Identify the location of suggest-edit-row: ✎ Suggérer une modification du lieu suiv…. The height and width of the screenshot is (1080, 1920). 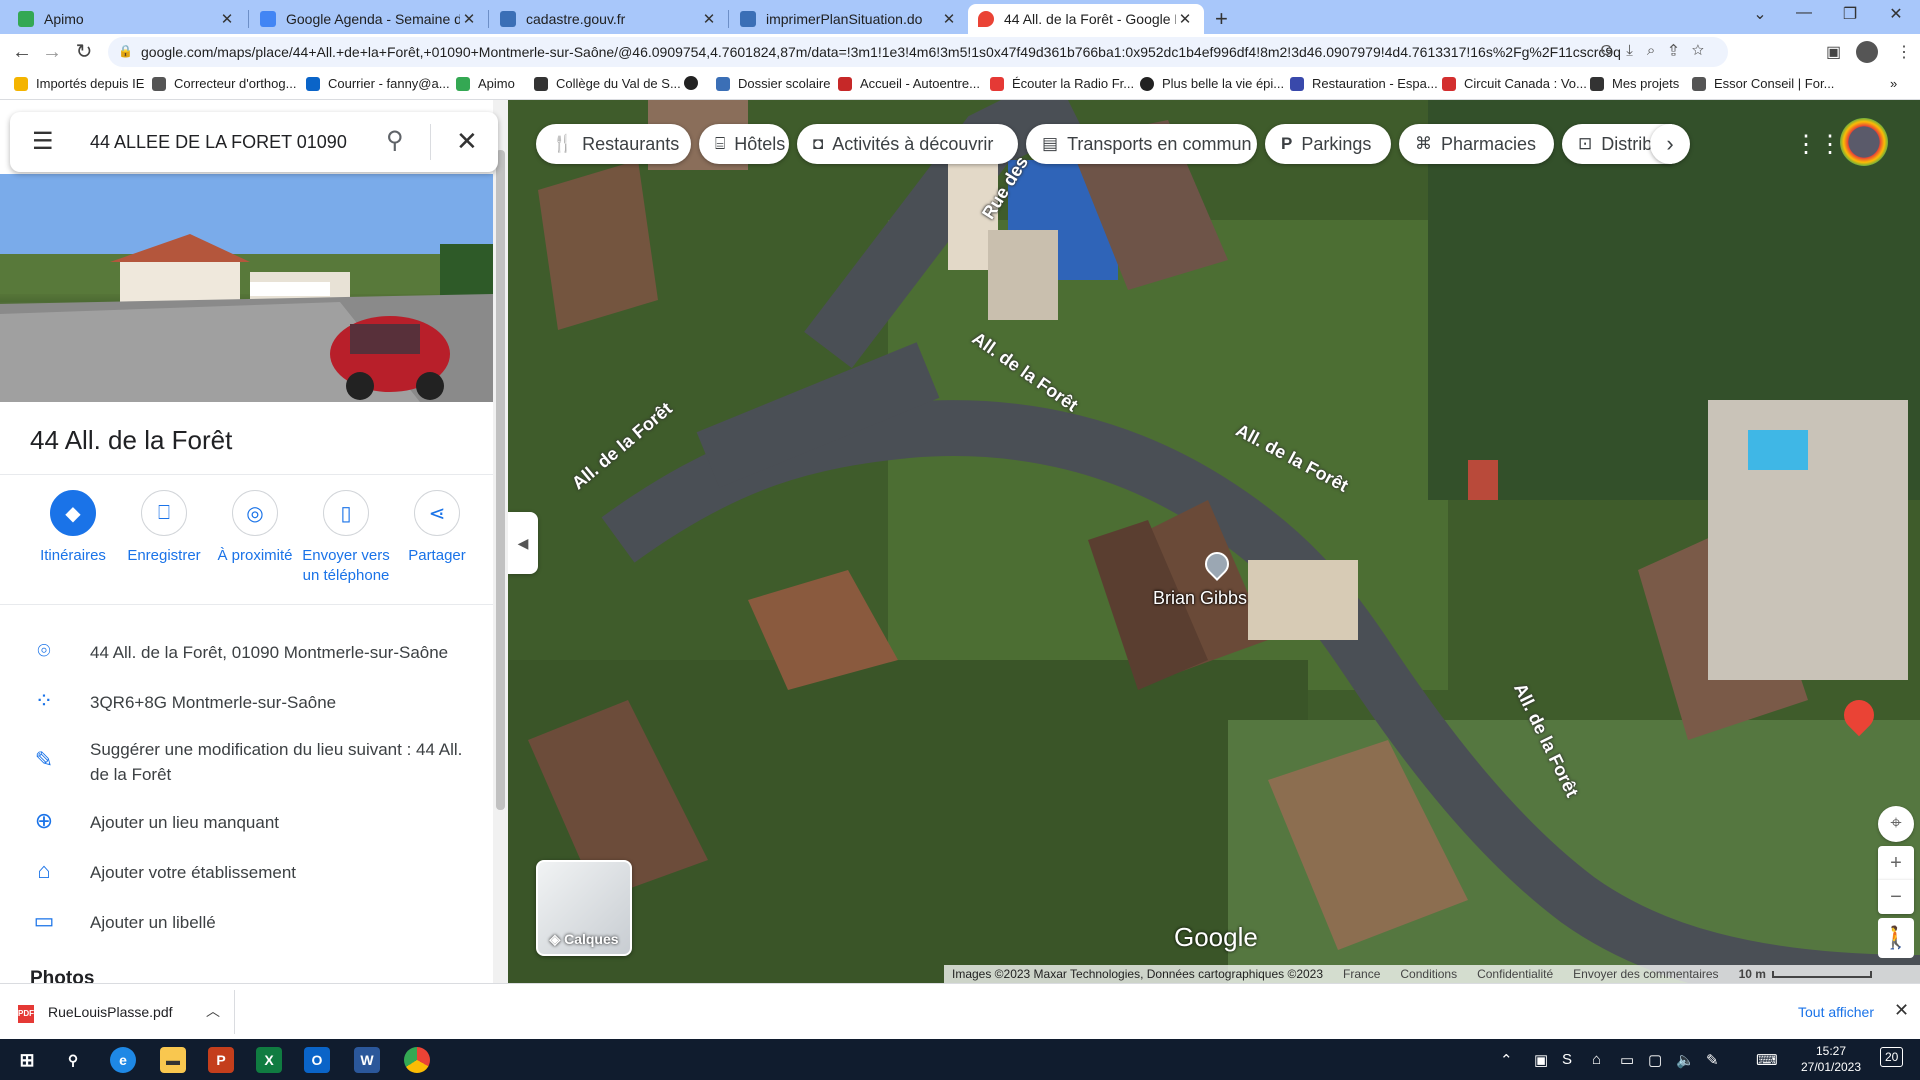
(246, 763).